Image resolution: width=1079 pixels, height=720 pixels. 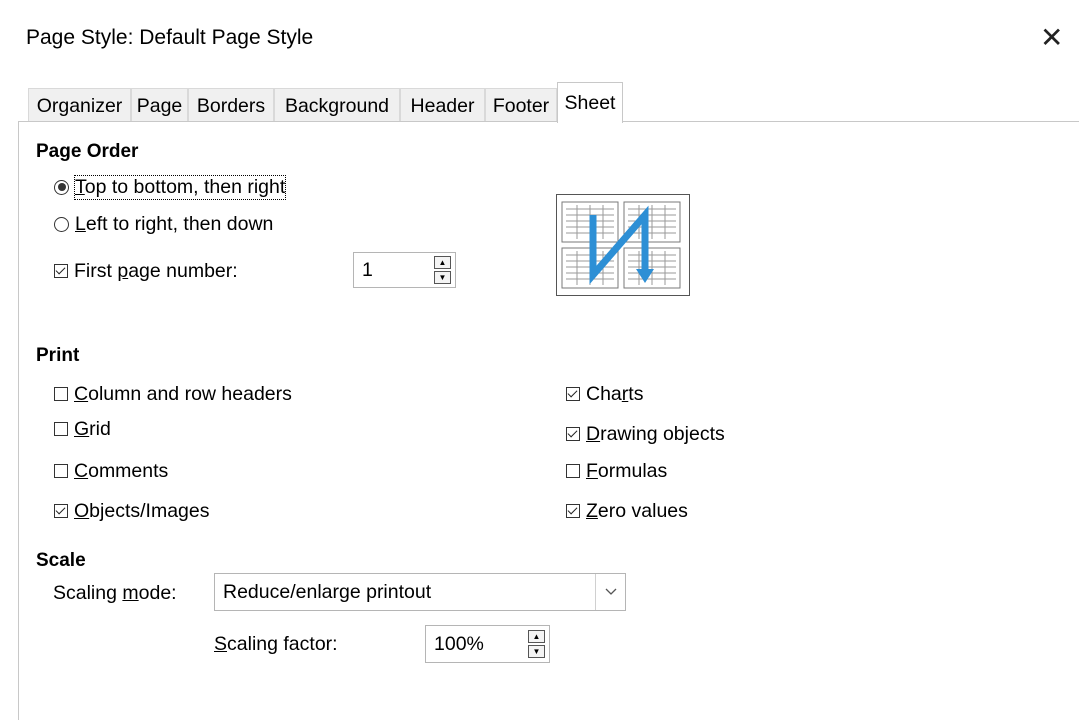 I want to click on radio-left-to-right: Left to right, then down, so click(x=163, y=224).